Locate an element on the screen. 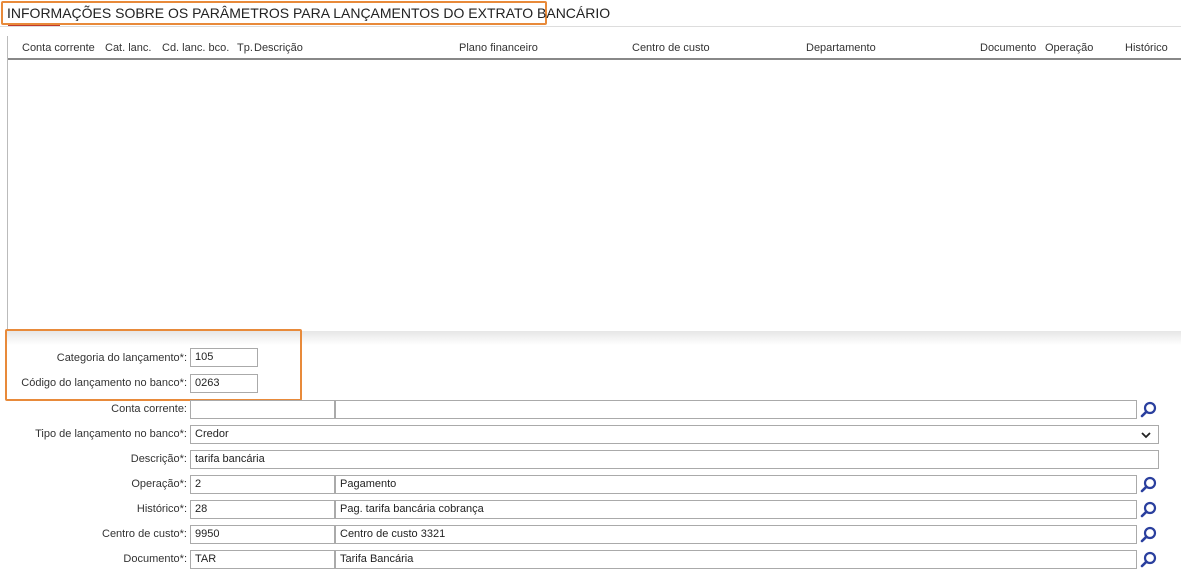 The image size is (1181, 575). codigo-field: 0263 is located at coordinates (224, 383).